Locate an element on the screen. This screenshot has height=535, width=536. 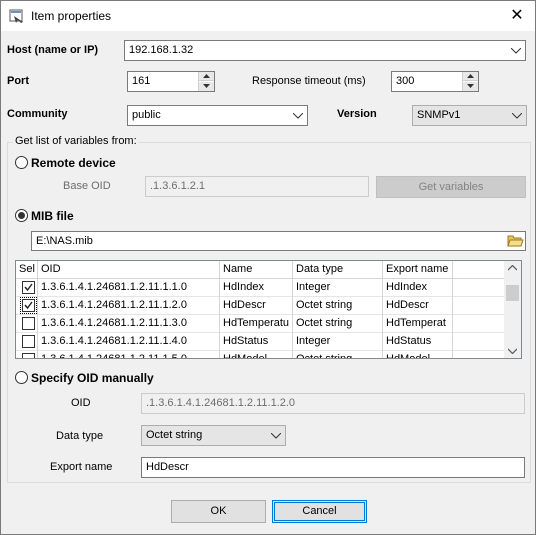
export-name-value: HdDescr is located at coordinates (167, 467).